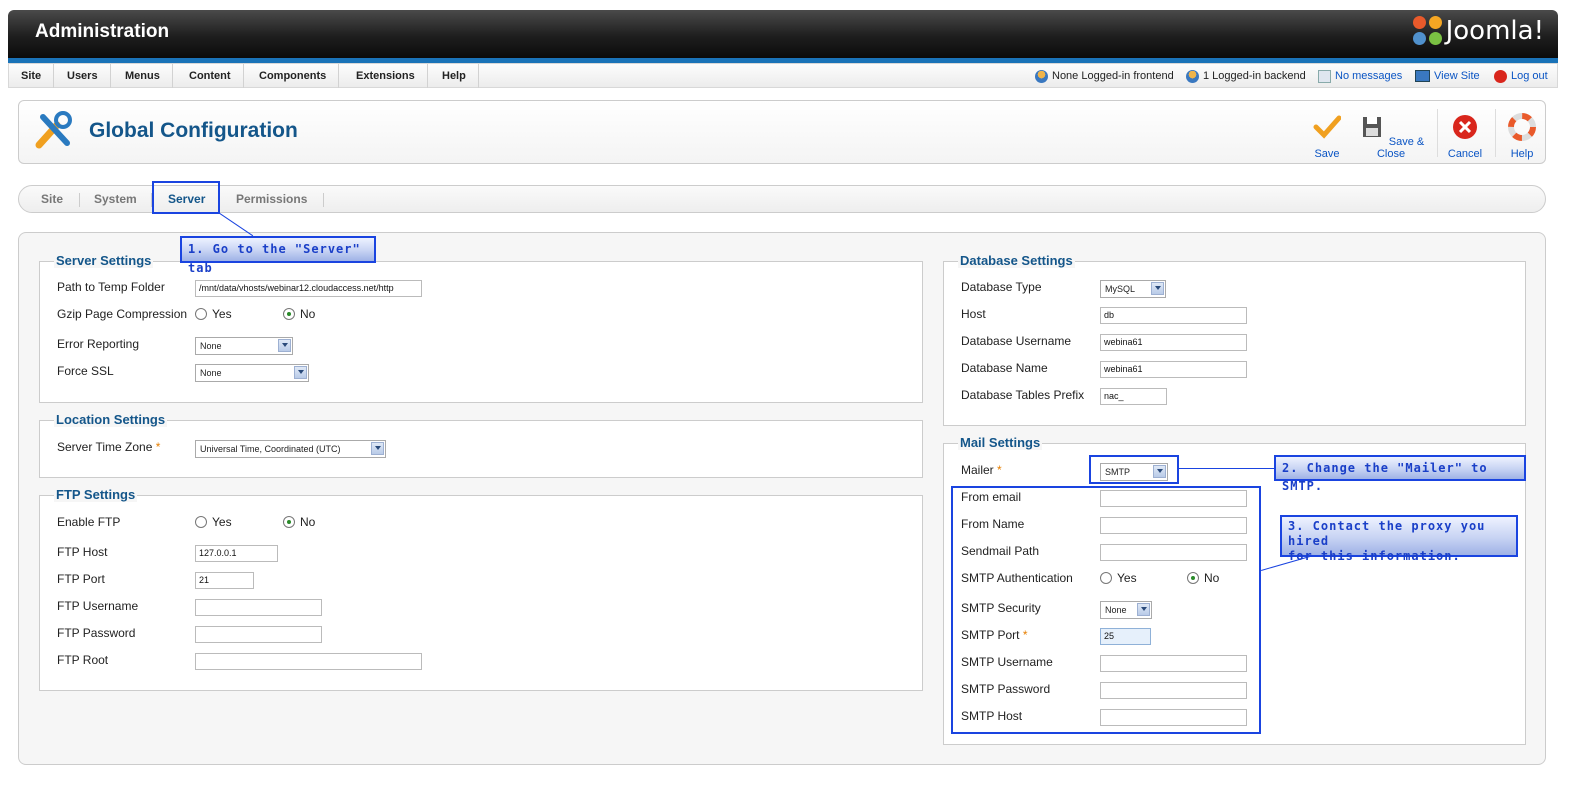 This screenshot has height=794, width=1580. What do you see at coordinates (1327, 127) in the screenshot?
I see `checkmark-icon` at bounding box center [1327, 127].